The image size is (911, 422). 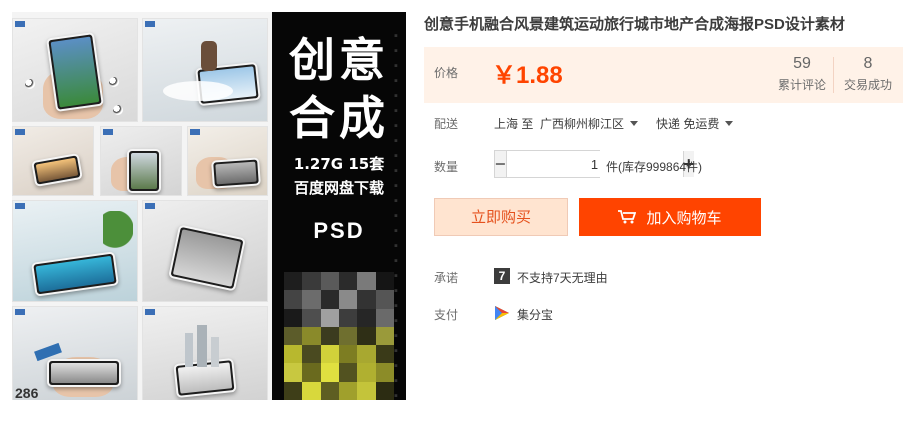 I want to click on reviews-count: 59, so click(x=802, y=63).